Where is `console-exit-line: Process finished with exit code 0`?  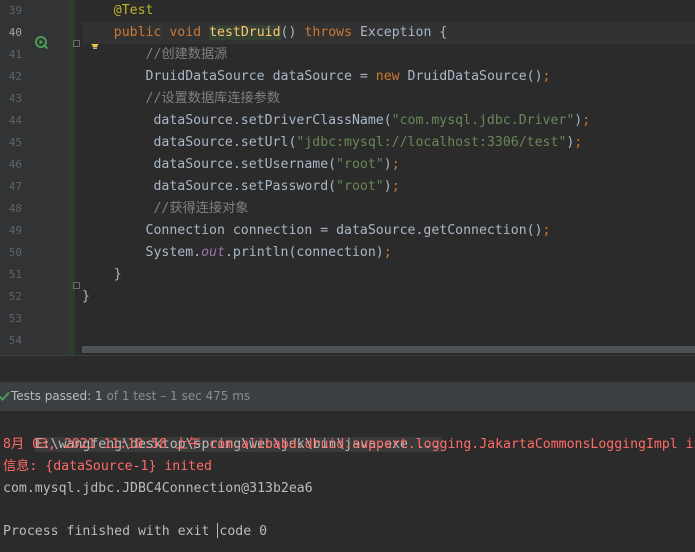 console-exit-line: Process finished with exit code 0 is located at coordinates (135, 532).